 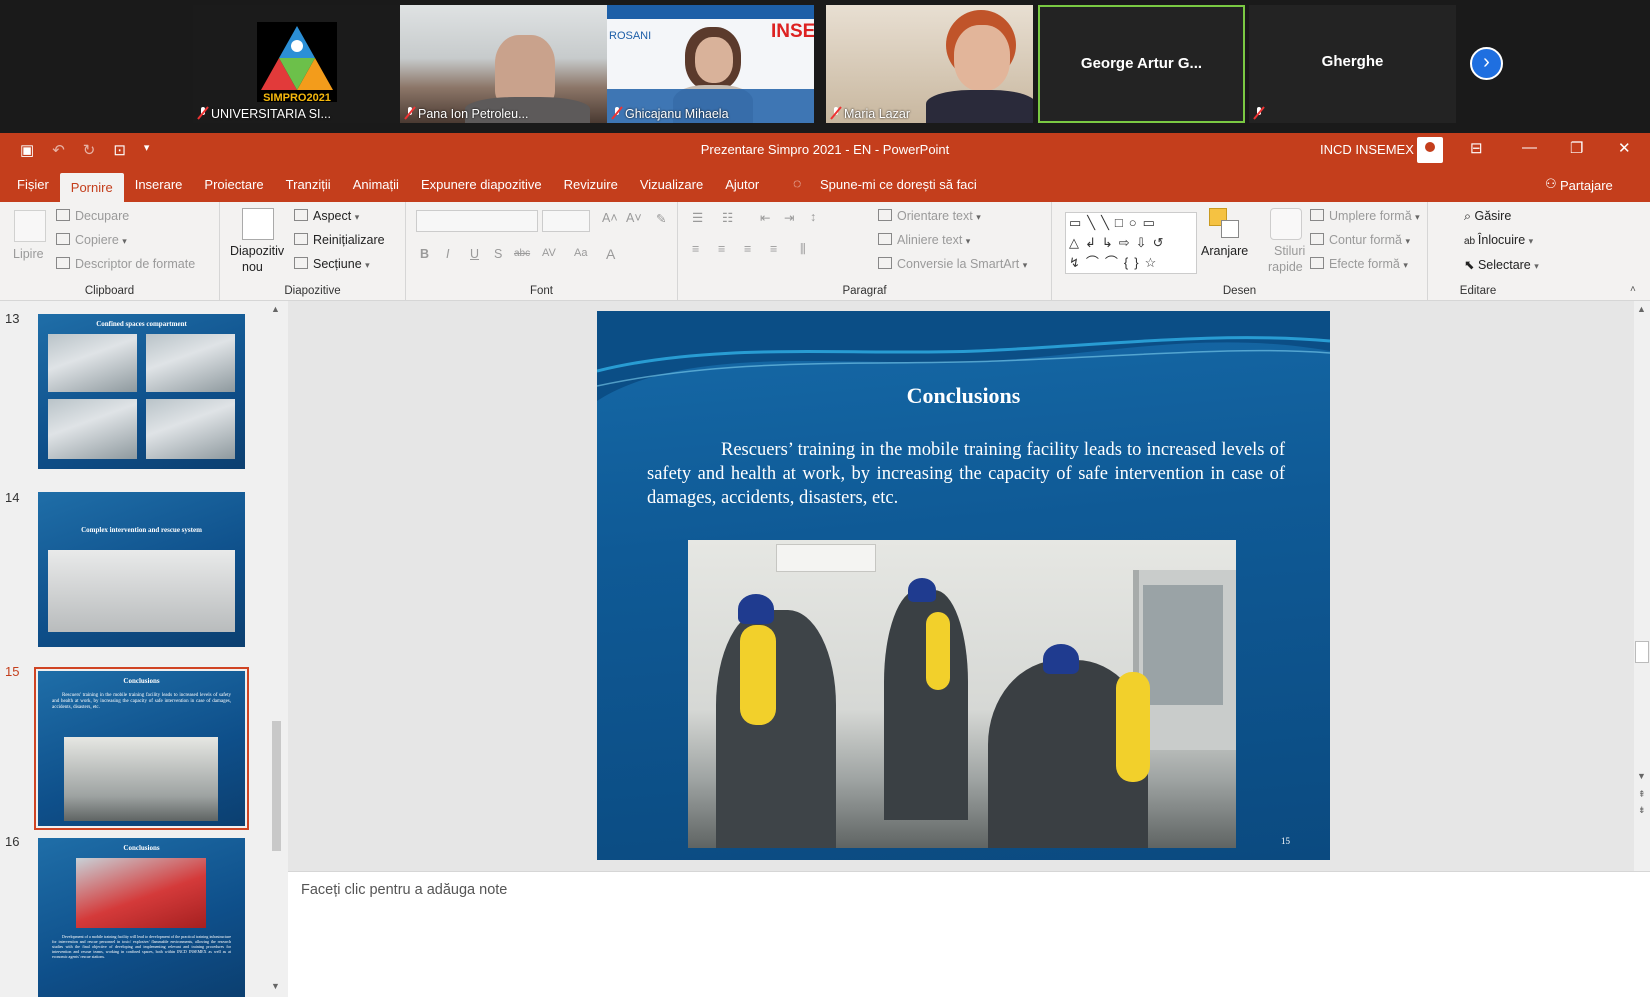 I want to click on participant-tile: ROSANI INSE Ghicajanu Mihaela, so click(x=710, y=64).